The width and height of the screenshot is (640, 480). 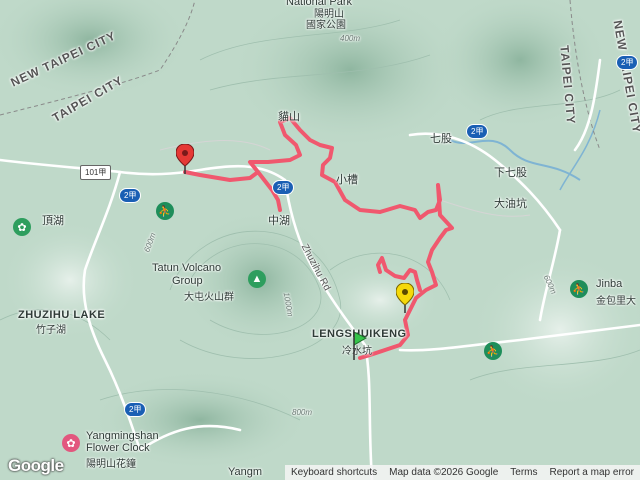 What do you see at coordinates (347, 180) in the screenshot?
I see `place-label-xiaocao: 小槽` at bounding box center [347, 180].